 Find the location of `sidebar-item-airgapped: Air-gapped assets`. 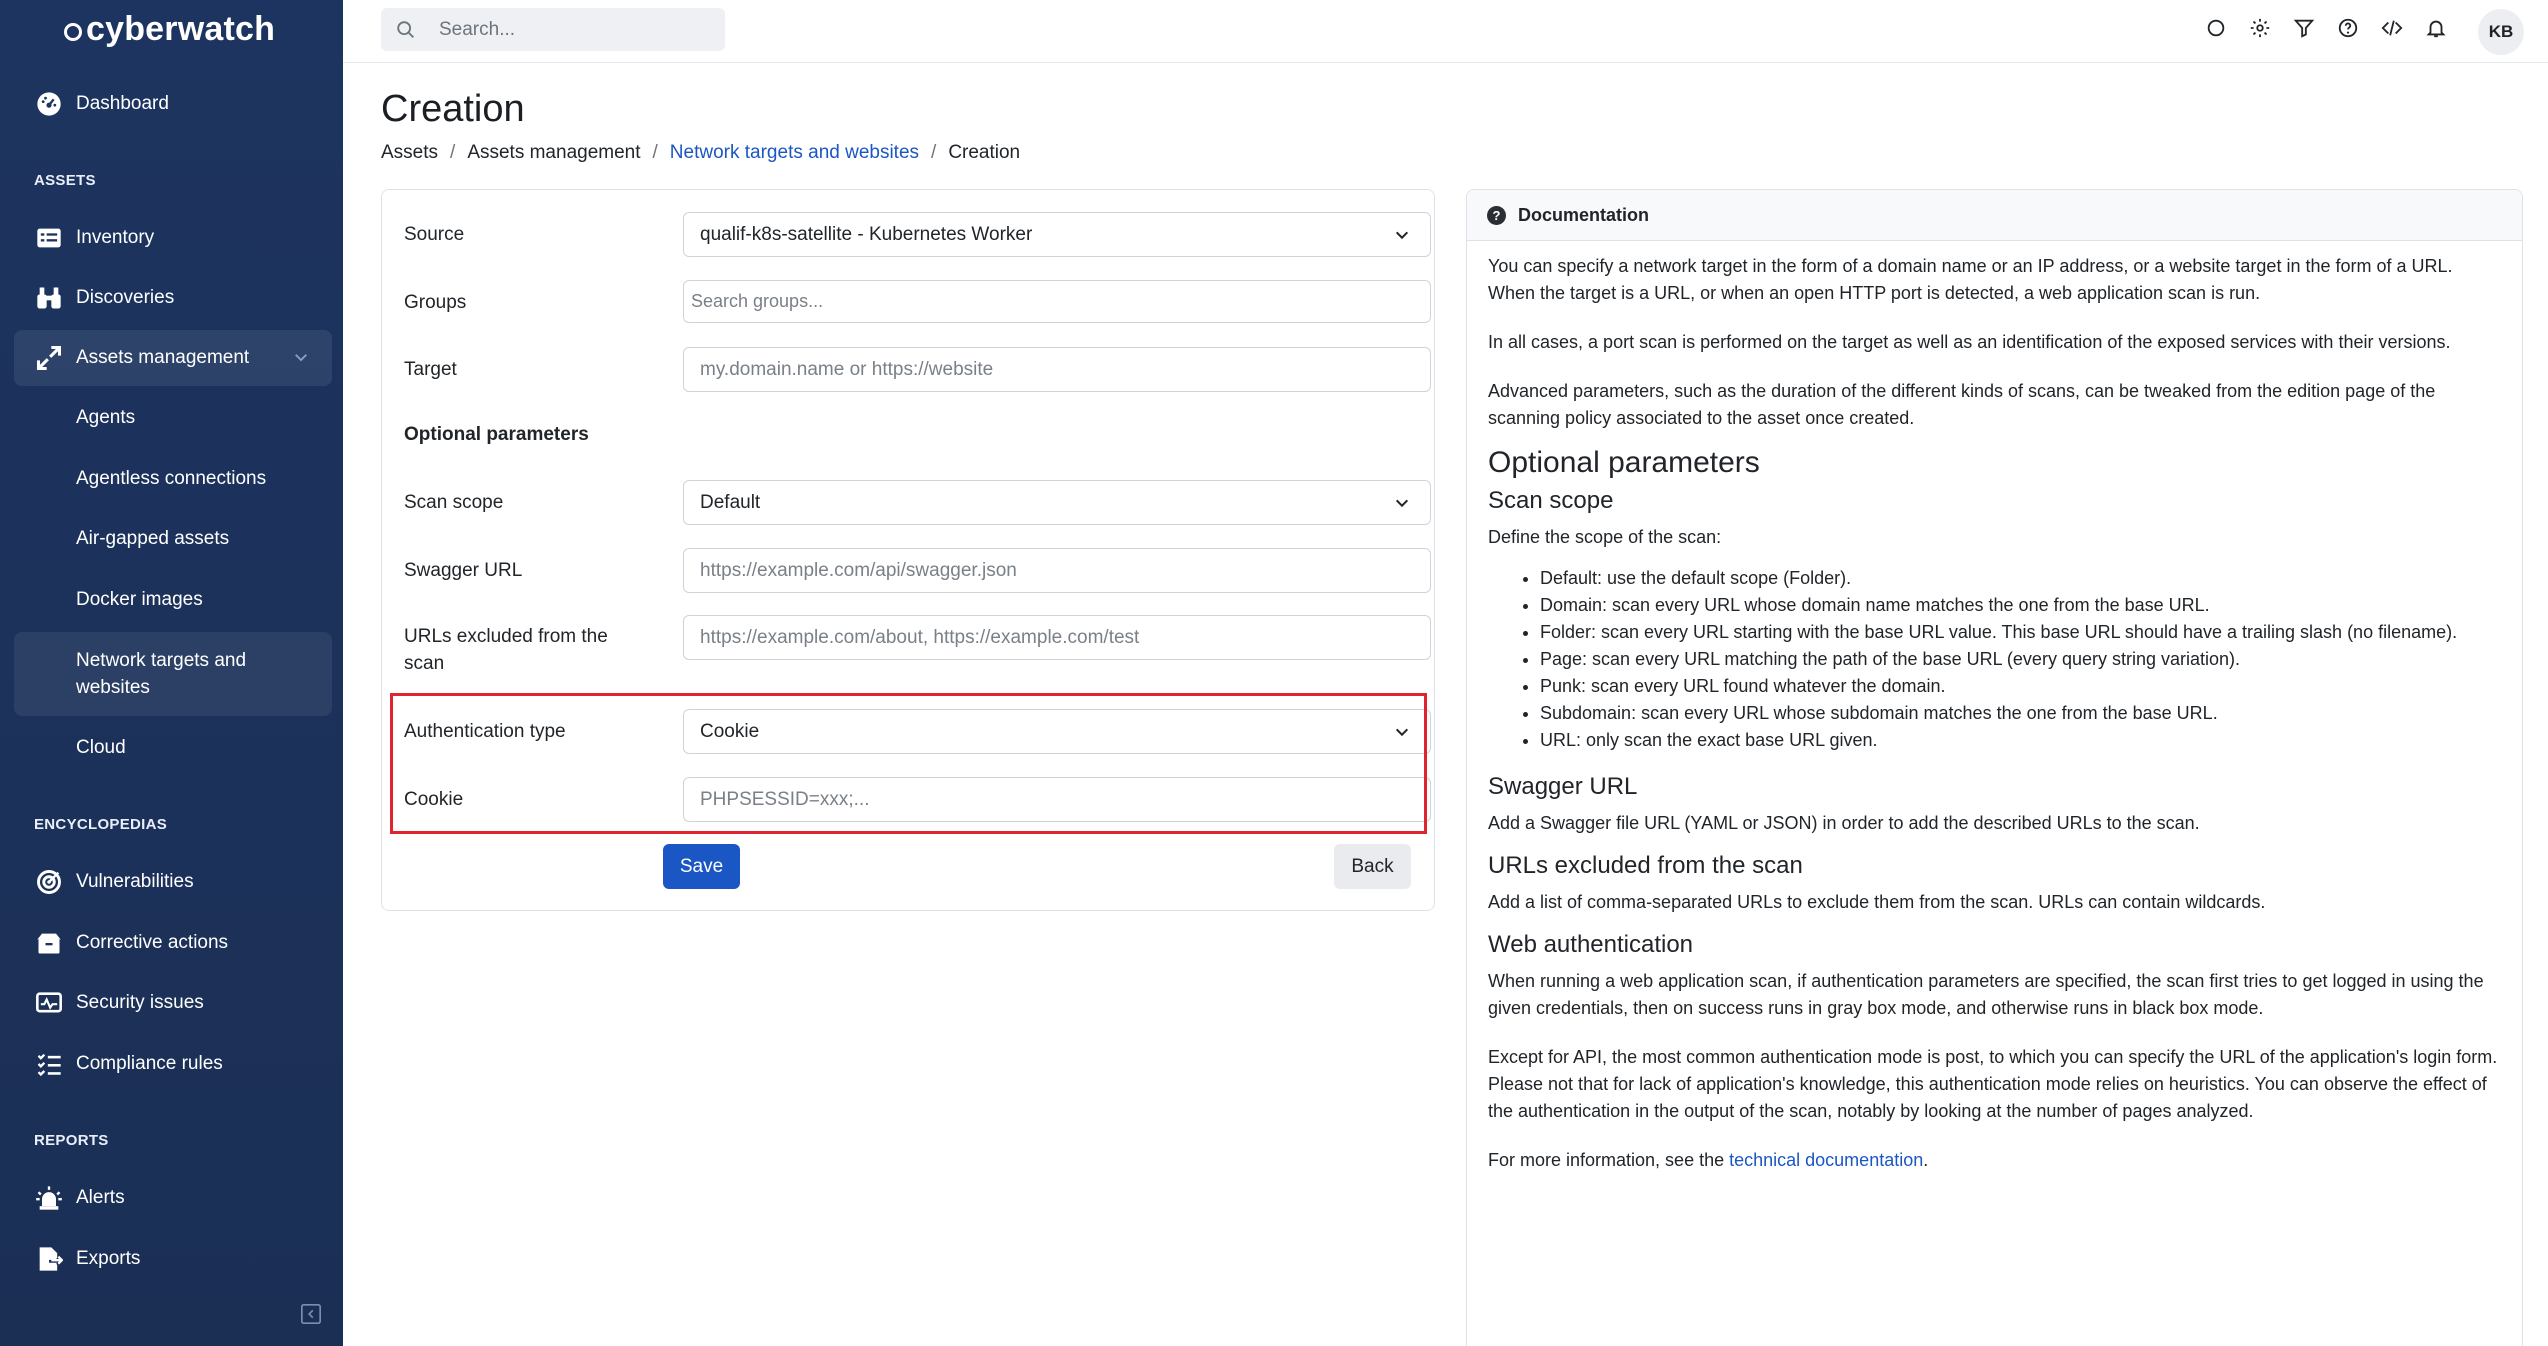

sidebar-item-airgapped: Air-gapped assets is located at coordinates (173, 539).